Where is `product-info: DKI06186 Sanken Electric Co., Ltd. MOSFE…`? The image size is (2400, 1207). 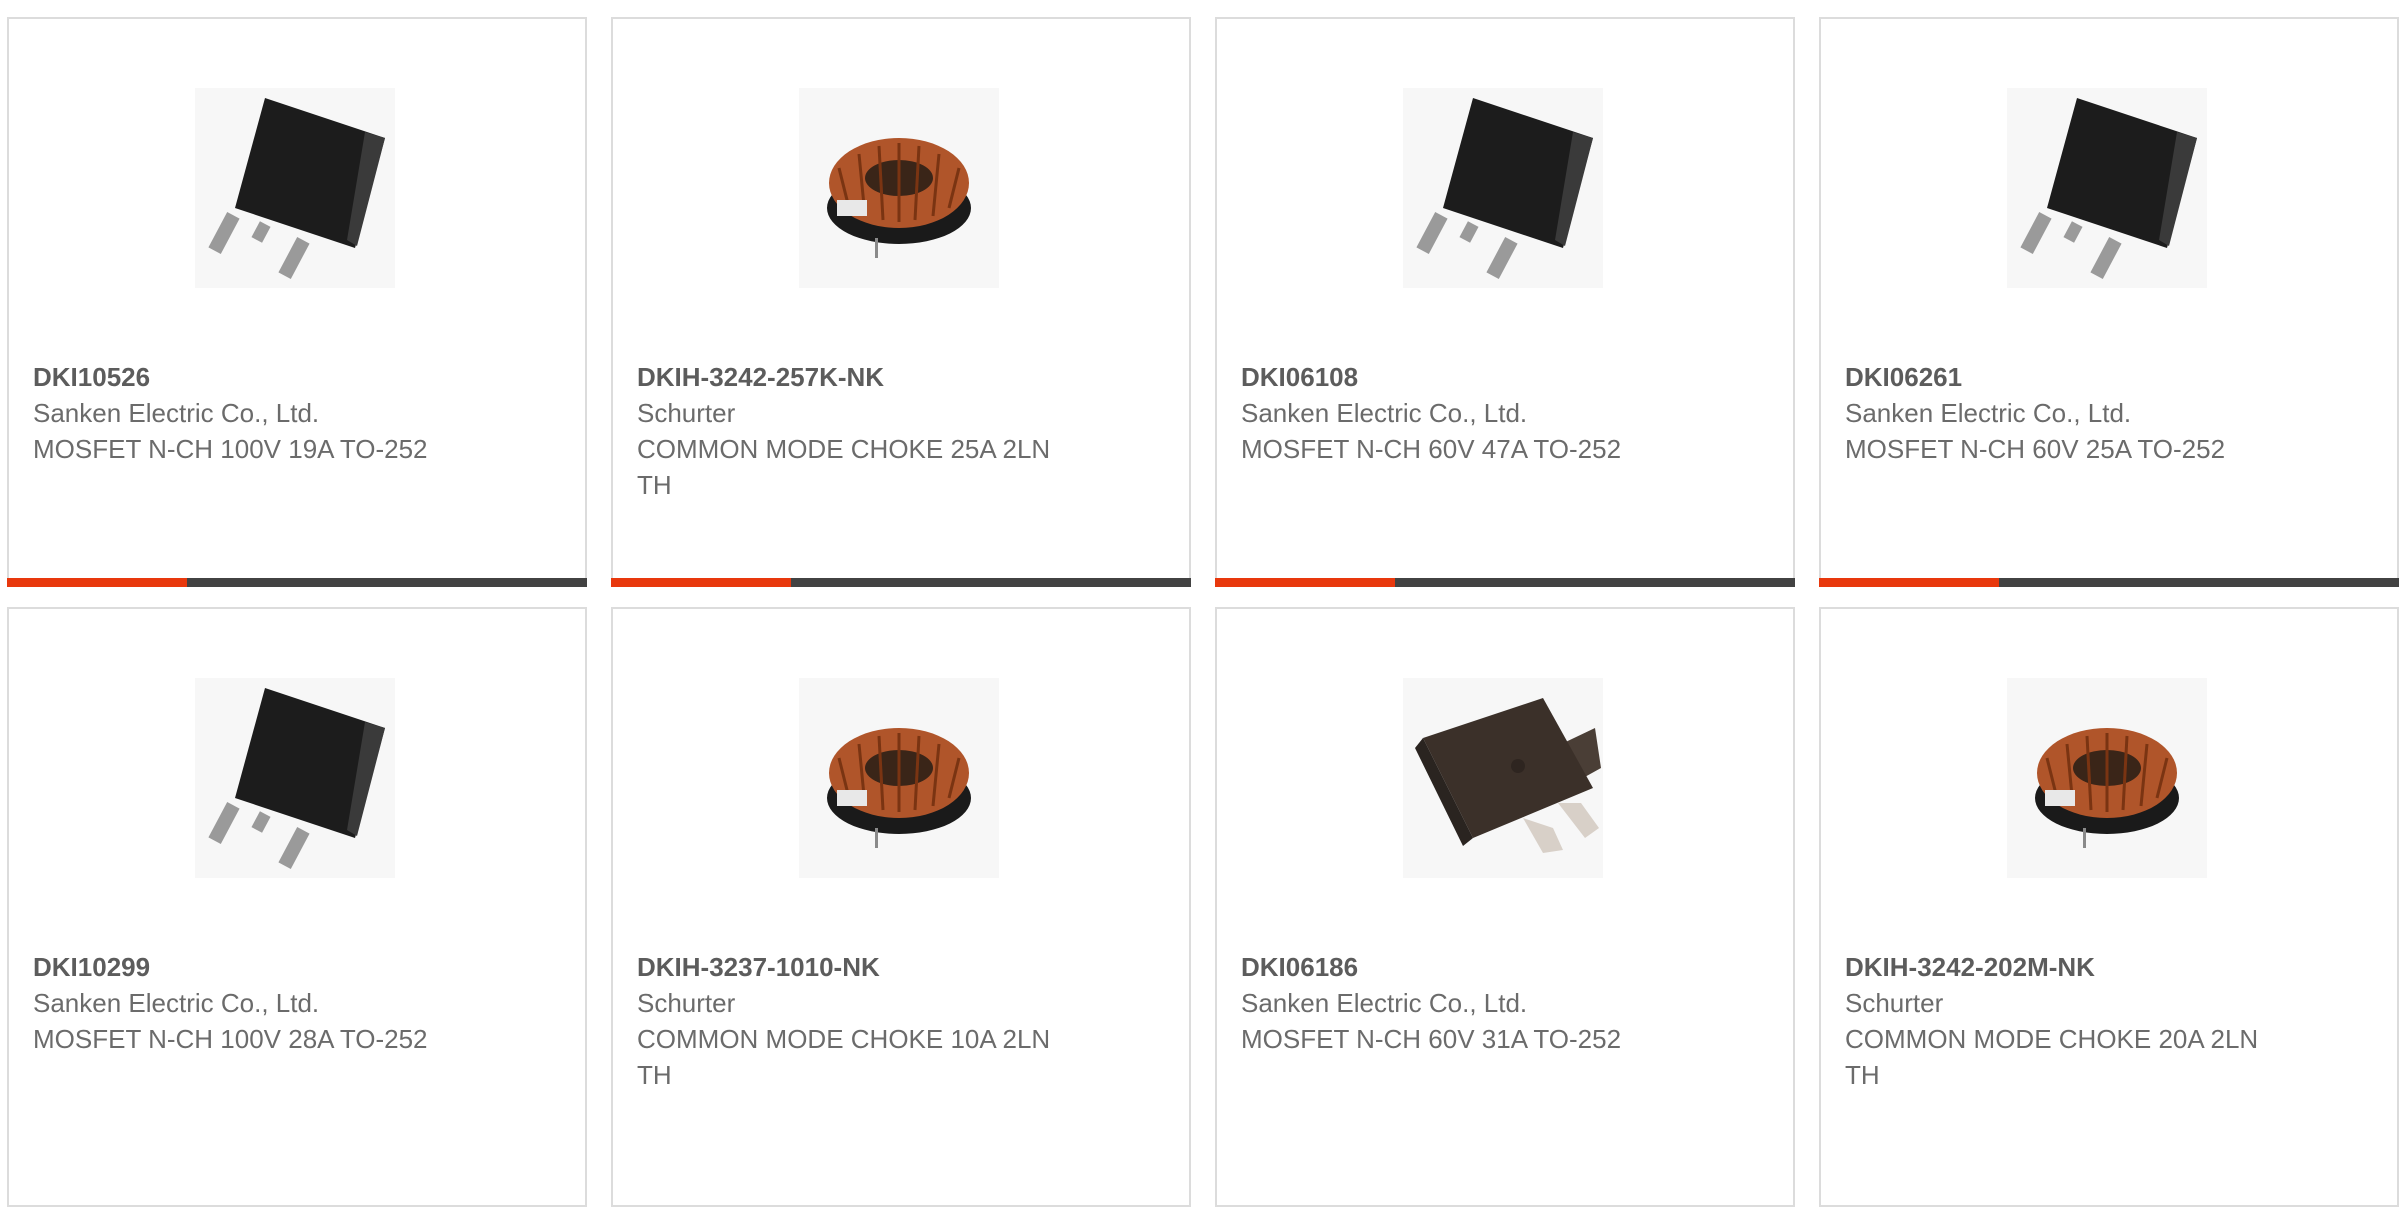 product-info: DKI06186 Sanken Electric Co., Ltd. MOSFE… is located at coordinates (1461, 1003).